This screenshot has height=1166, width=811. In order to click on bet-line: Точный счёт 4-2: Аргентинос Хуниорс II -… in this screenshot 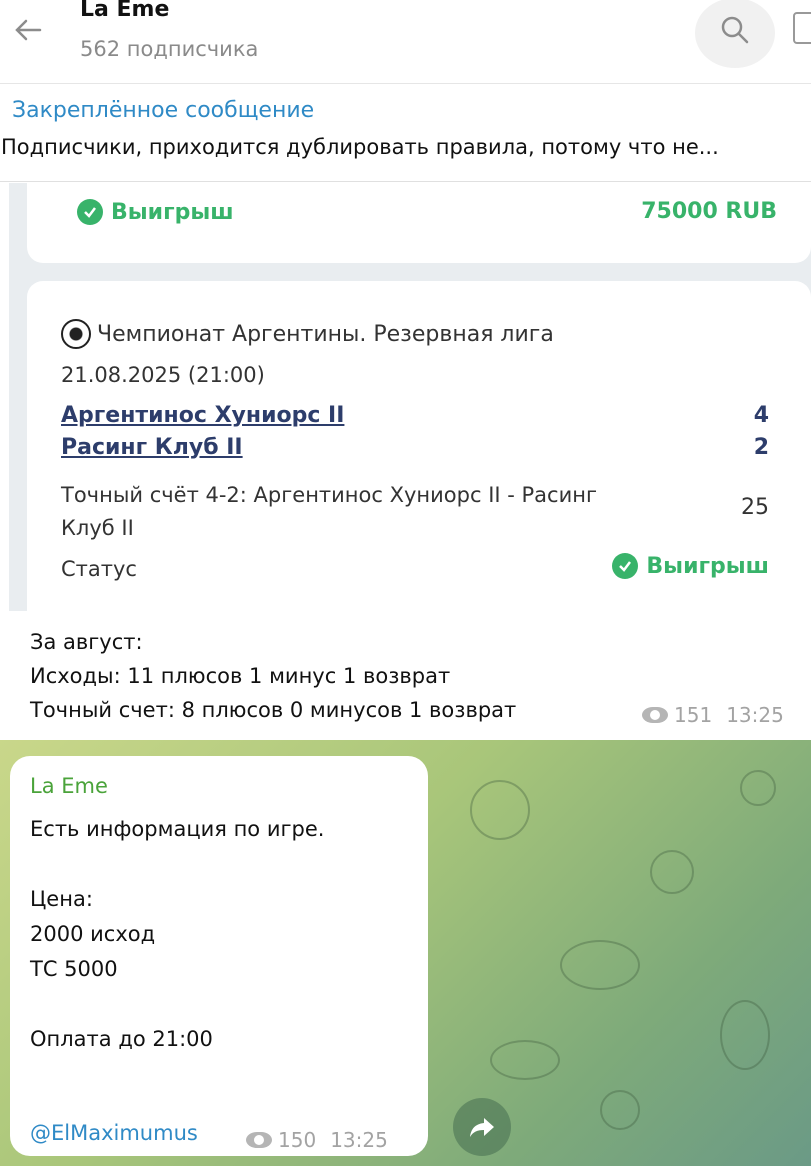, I will do `click(329, 495)`.